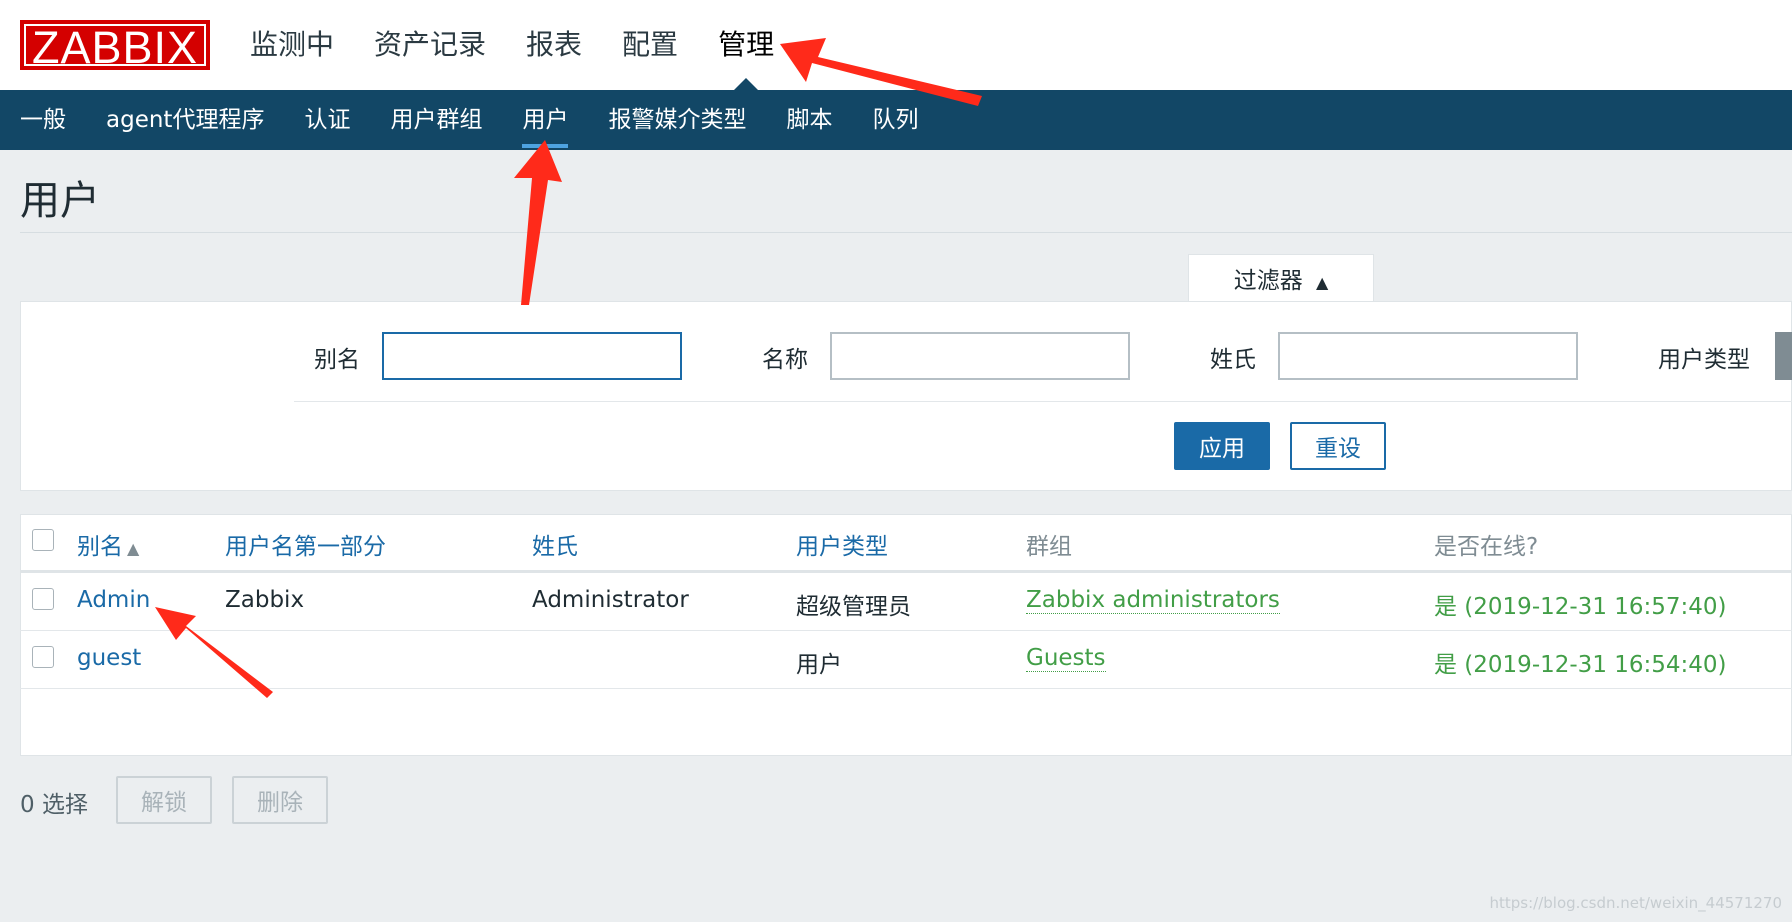 The width and height of the screenshot is (1792, 922). Describe the element at coordinates (108, 544) in the screenshot. I see `column-header-alias: 别名 ▲` at that location.